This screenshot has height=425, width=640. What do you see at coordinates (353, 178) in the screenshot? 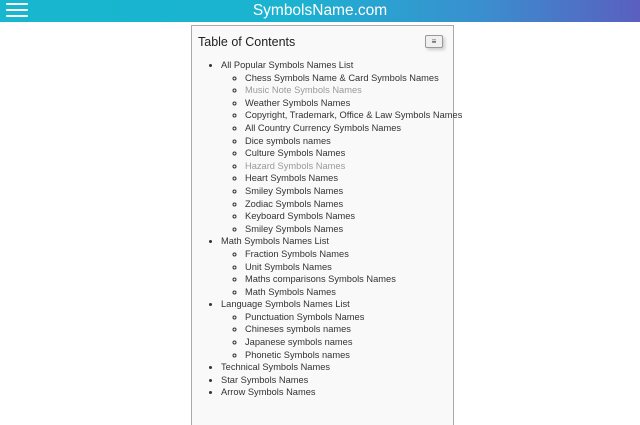
I see `toc-item: Heart Symbols Names` at bounding box center [353, 178].